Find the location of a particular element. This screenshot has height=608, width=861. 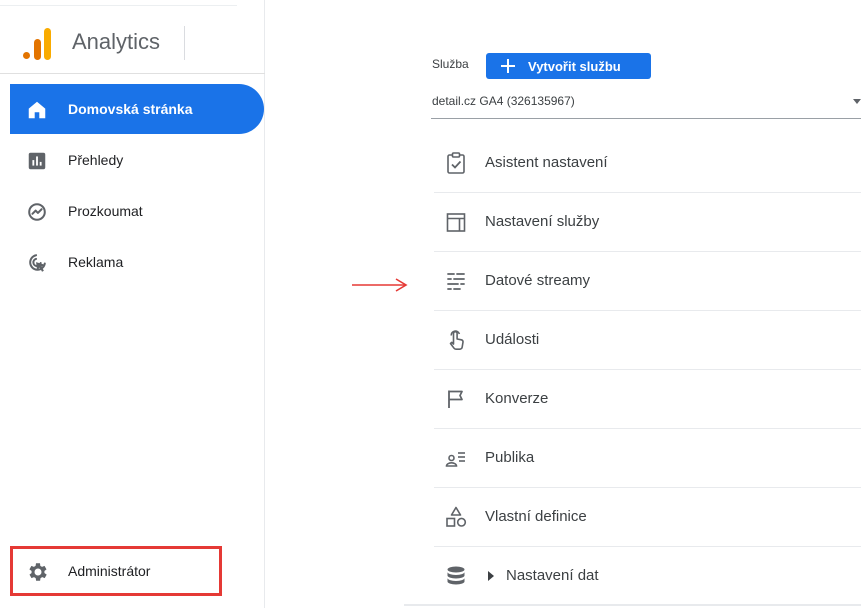

admin-label: Administrátor is located at coordinates (109, 571).